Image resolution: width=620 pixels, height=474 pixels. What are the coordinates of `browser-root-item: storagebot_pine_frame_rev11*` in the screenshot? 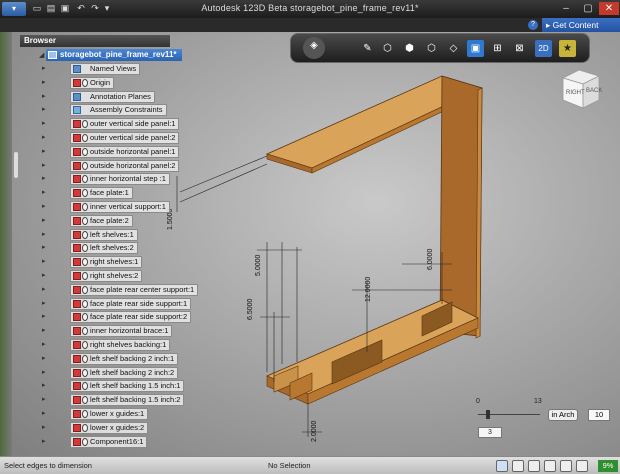 It's located at (114, 55).